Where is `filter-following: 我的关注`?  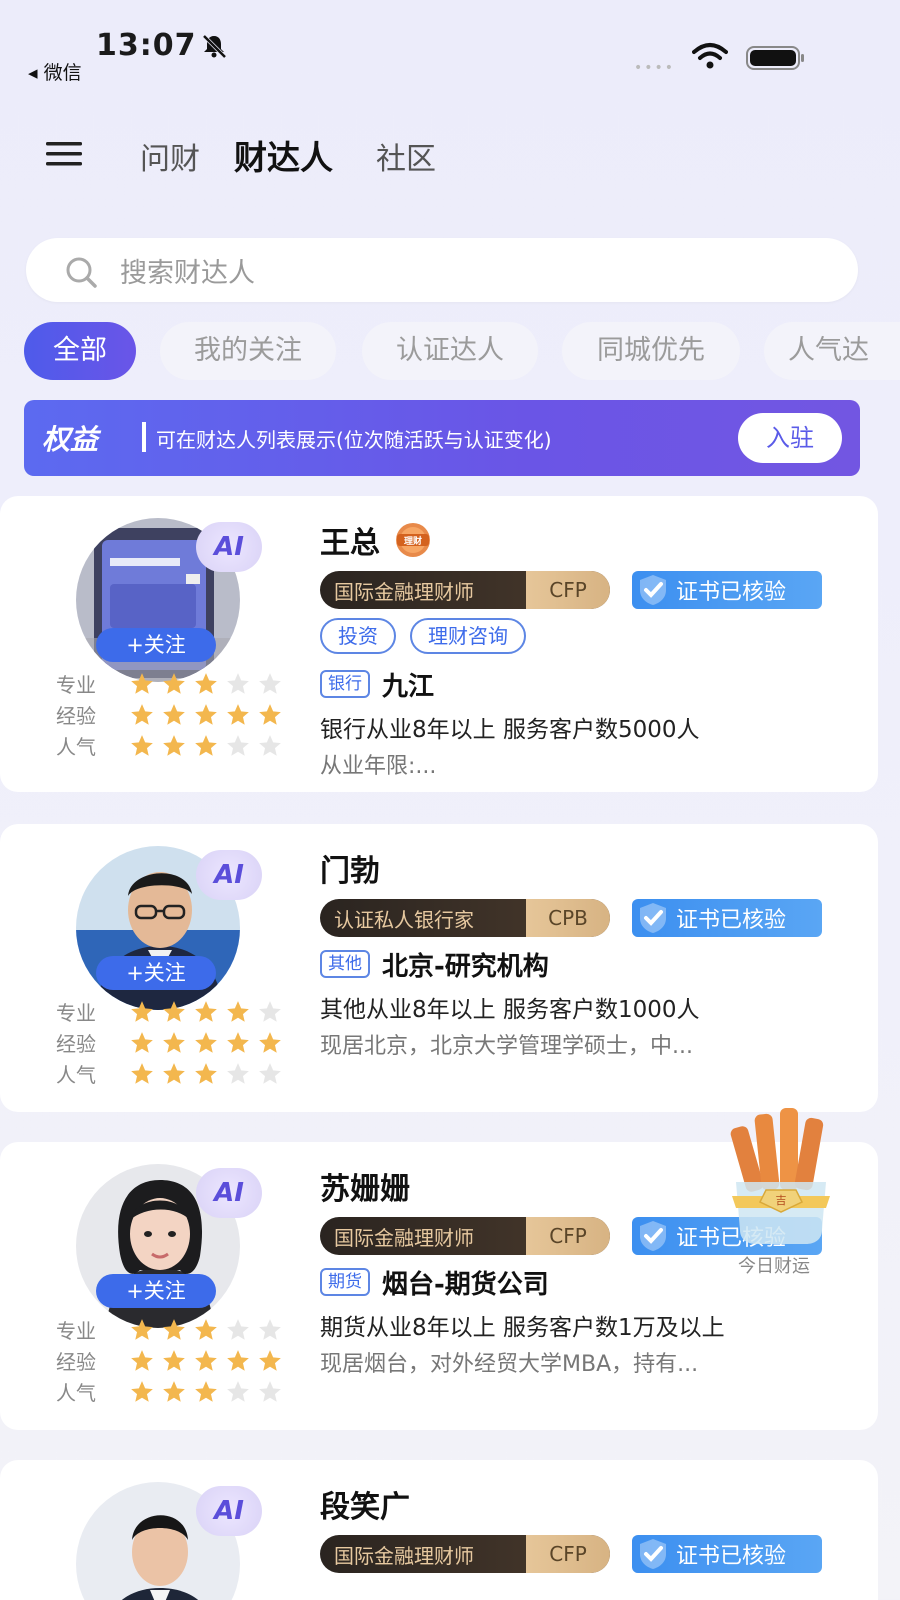 filter-following: 我的关注 is located at coordinates (248, 351).